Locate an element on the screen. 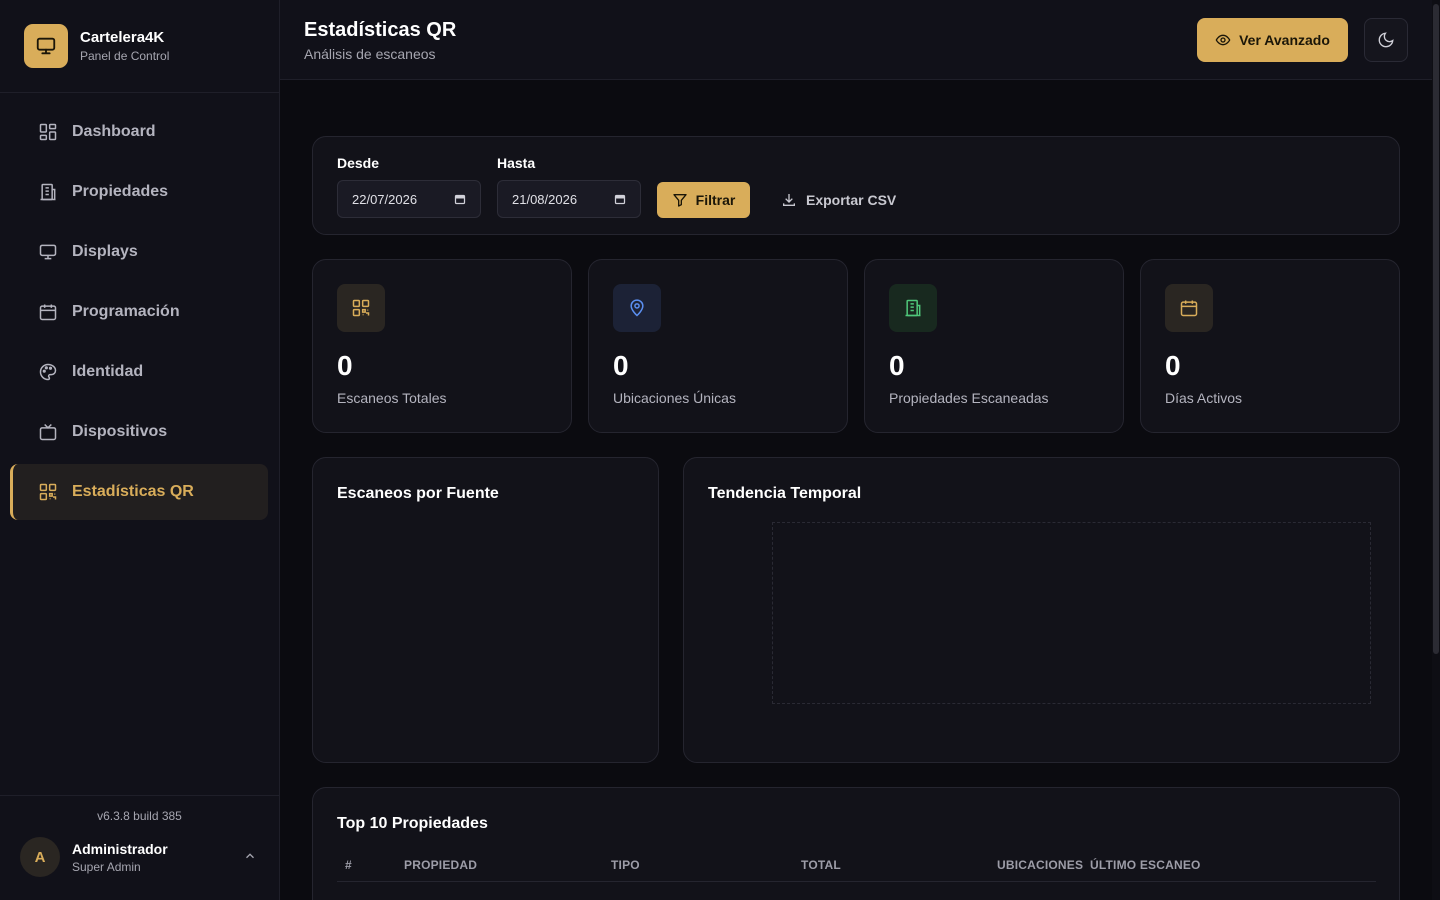  panel-title: Tendencia Temporal is located at coordinates (785, 493).